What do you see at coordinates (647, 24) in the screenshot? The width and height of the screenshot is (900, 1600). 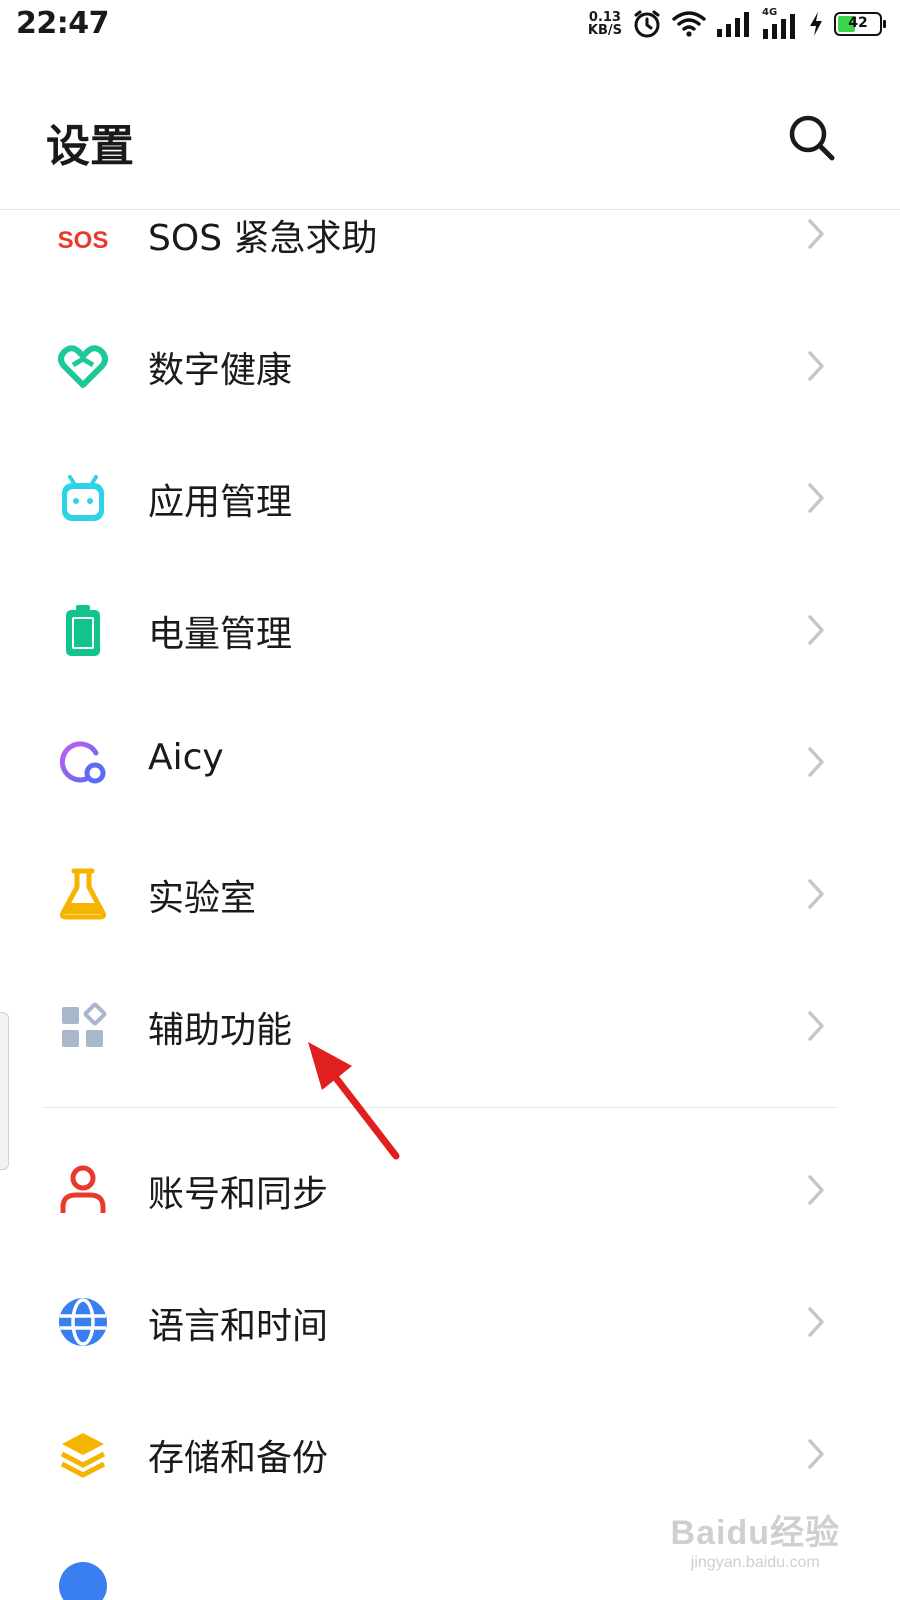 I see `alarm-icon` at bounding box center [647, 24].